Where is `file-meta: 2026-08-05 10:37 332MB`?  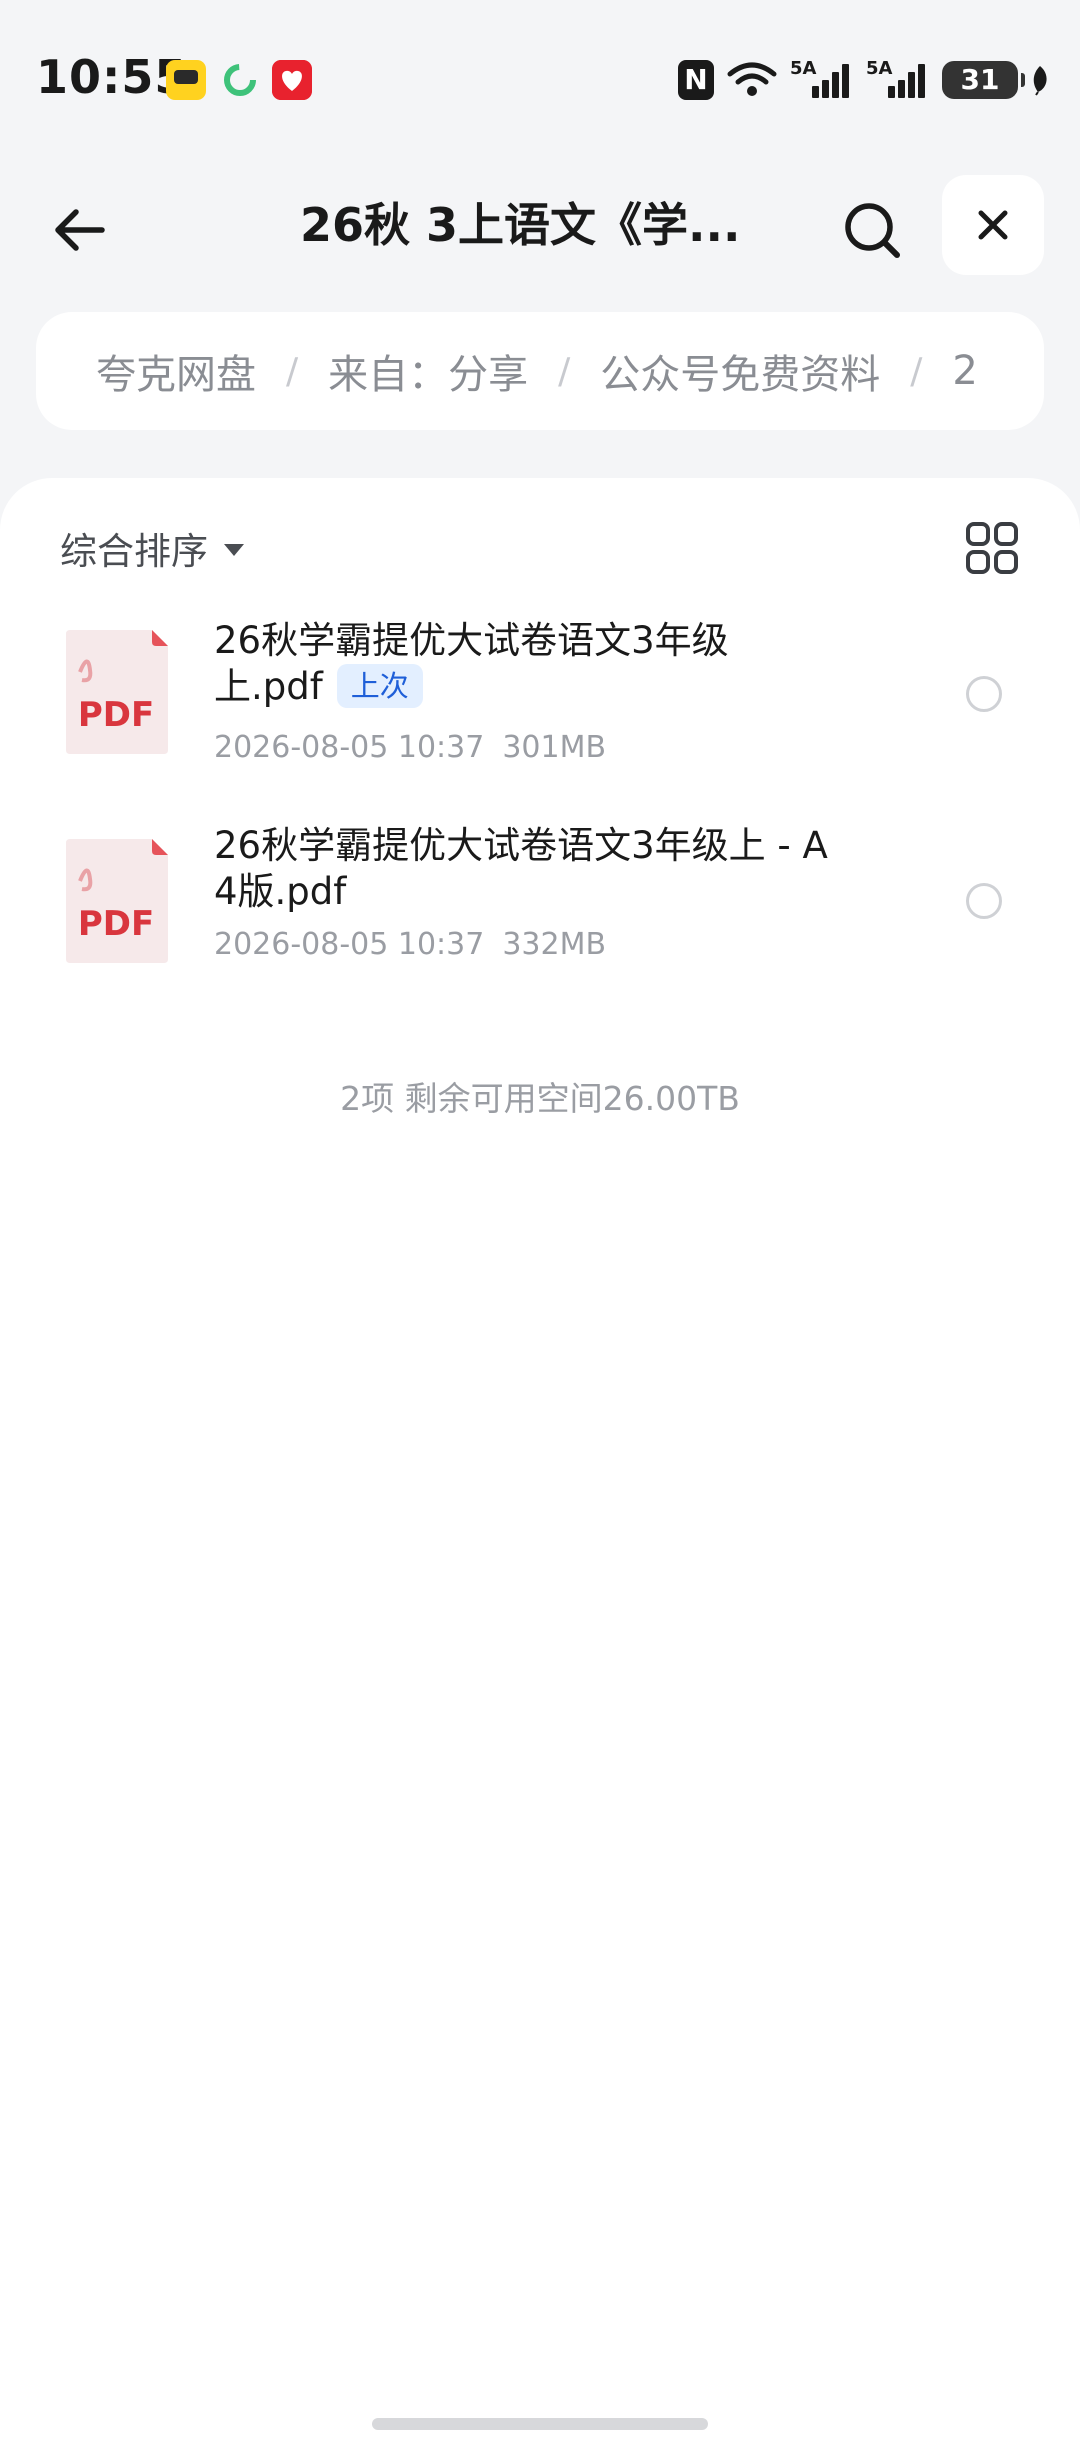 file-meta: 2026-08-05 10:37 332MB is located at coordinates (410, 944).